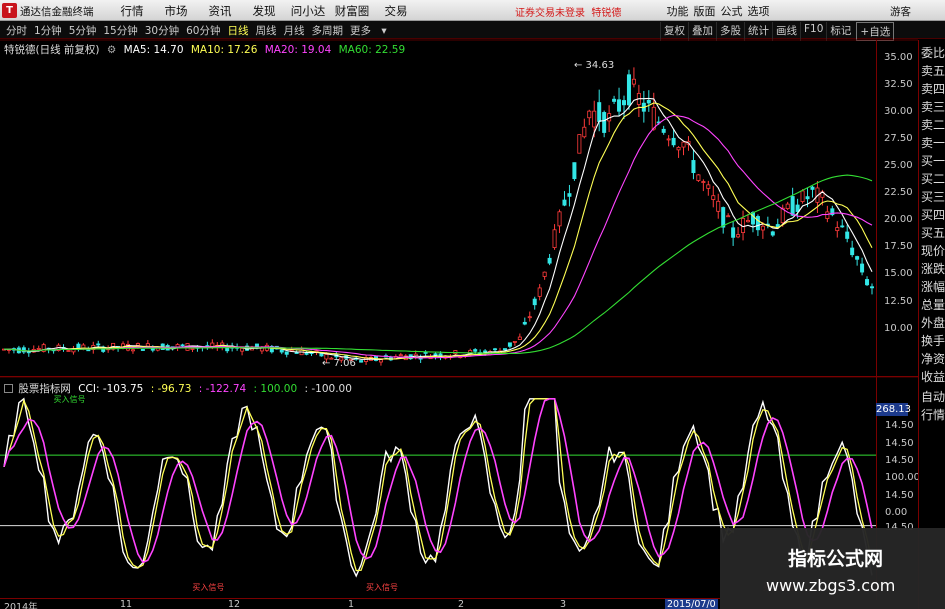 This screenshot has height=609, width=945. What do you see at coordinates (933, 70) in the screenshot?
I see `side-label: 卖五` at bounding box center [933, 70].